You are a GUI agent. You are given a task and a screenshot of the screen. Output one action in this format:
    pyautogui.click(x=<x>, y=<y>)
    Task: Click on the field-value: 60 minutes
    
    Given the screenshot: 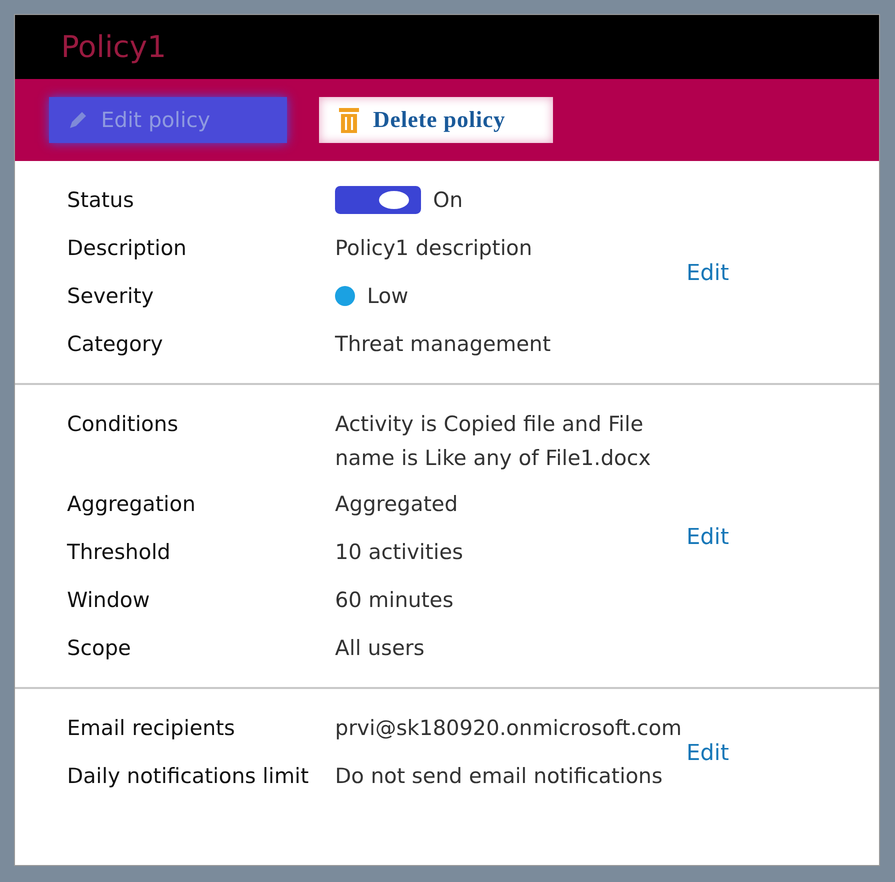 What is the action you would take?
    pyautogui.click(x=394, y=600)
    